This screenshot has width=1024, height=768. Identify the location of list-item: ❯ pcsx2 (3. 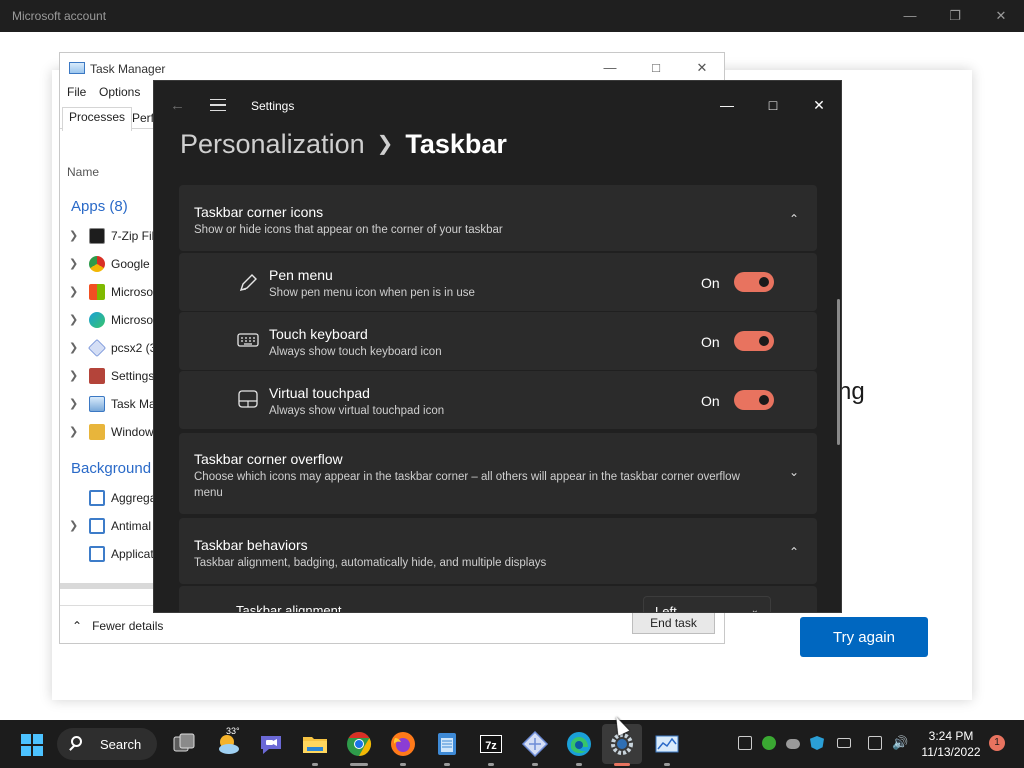
(110, 349).